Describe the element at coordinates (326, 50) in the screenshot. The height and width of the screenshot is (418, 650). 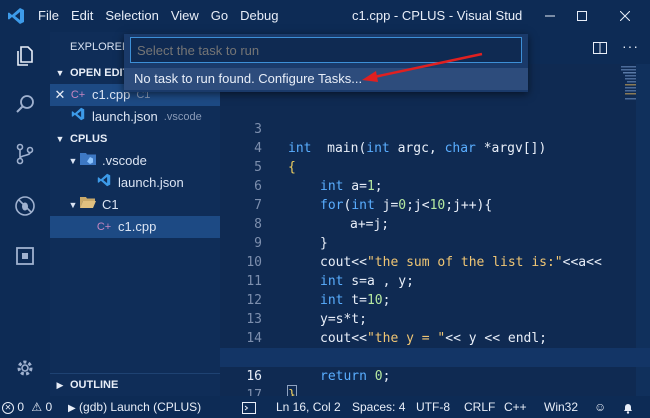
I see `task-search-input` at that location.